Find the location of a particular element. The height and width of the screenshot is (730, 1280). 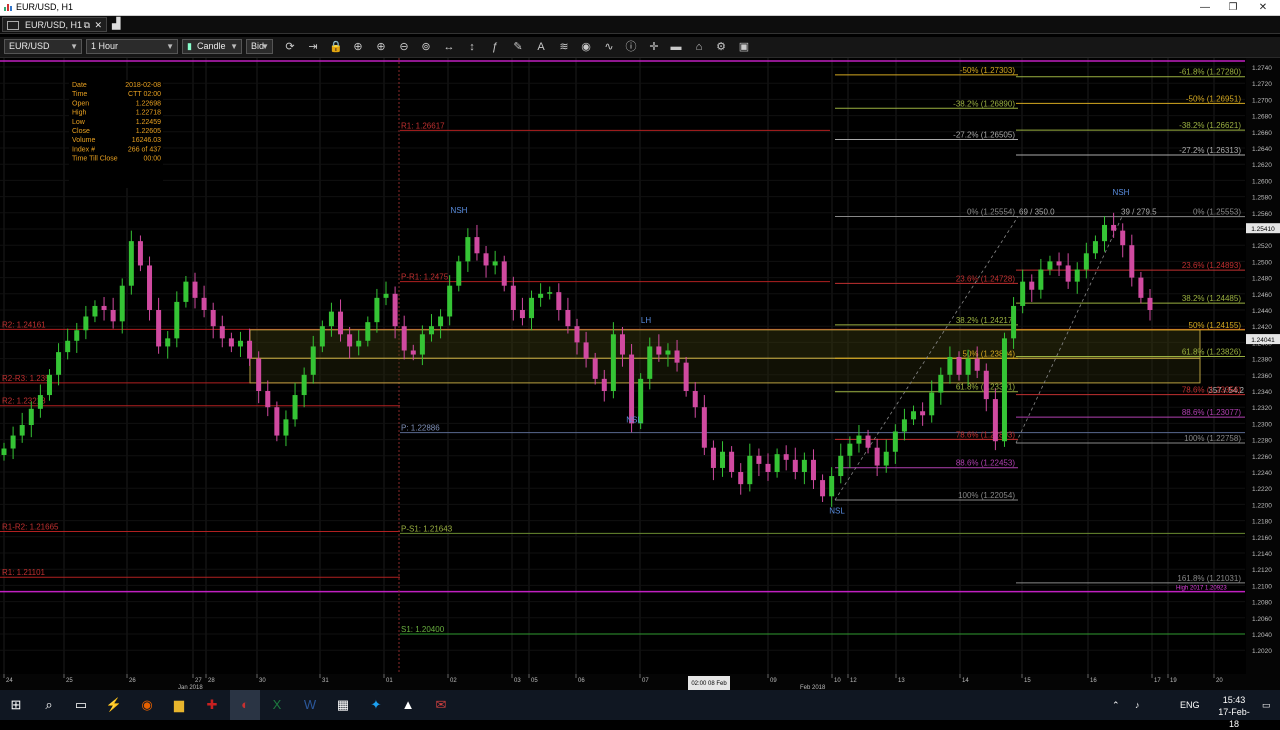

pivot-level-label: R1-R2: 1.21665 is located at coordinates (30, 527).